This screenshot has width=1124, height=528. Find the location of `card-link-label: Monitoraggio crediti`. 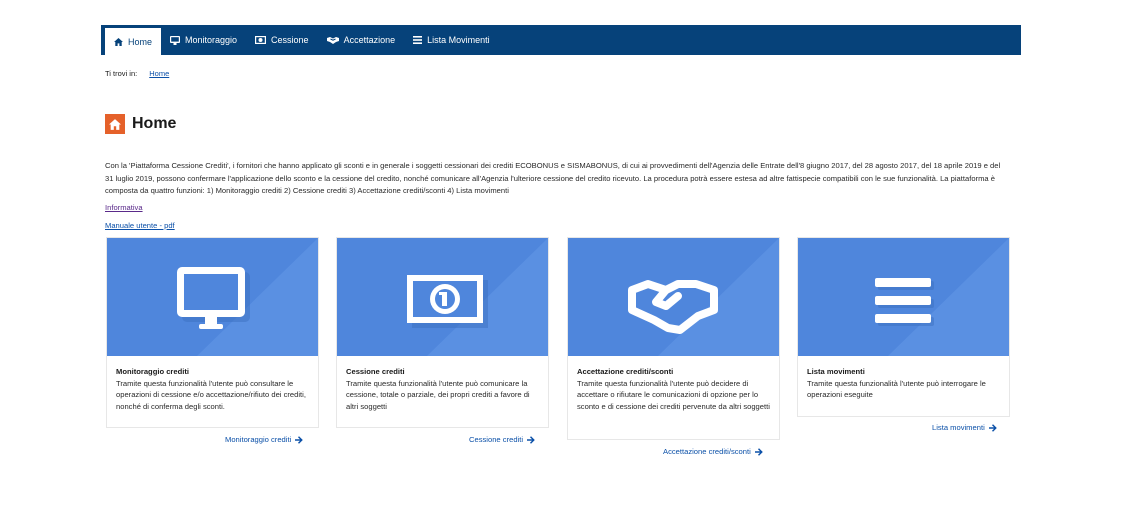

card-link-label: Monitoraggio crediti is located at coordinates (258, 439).